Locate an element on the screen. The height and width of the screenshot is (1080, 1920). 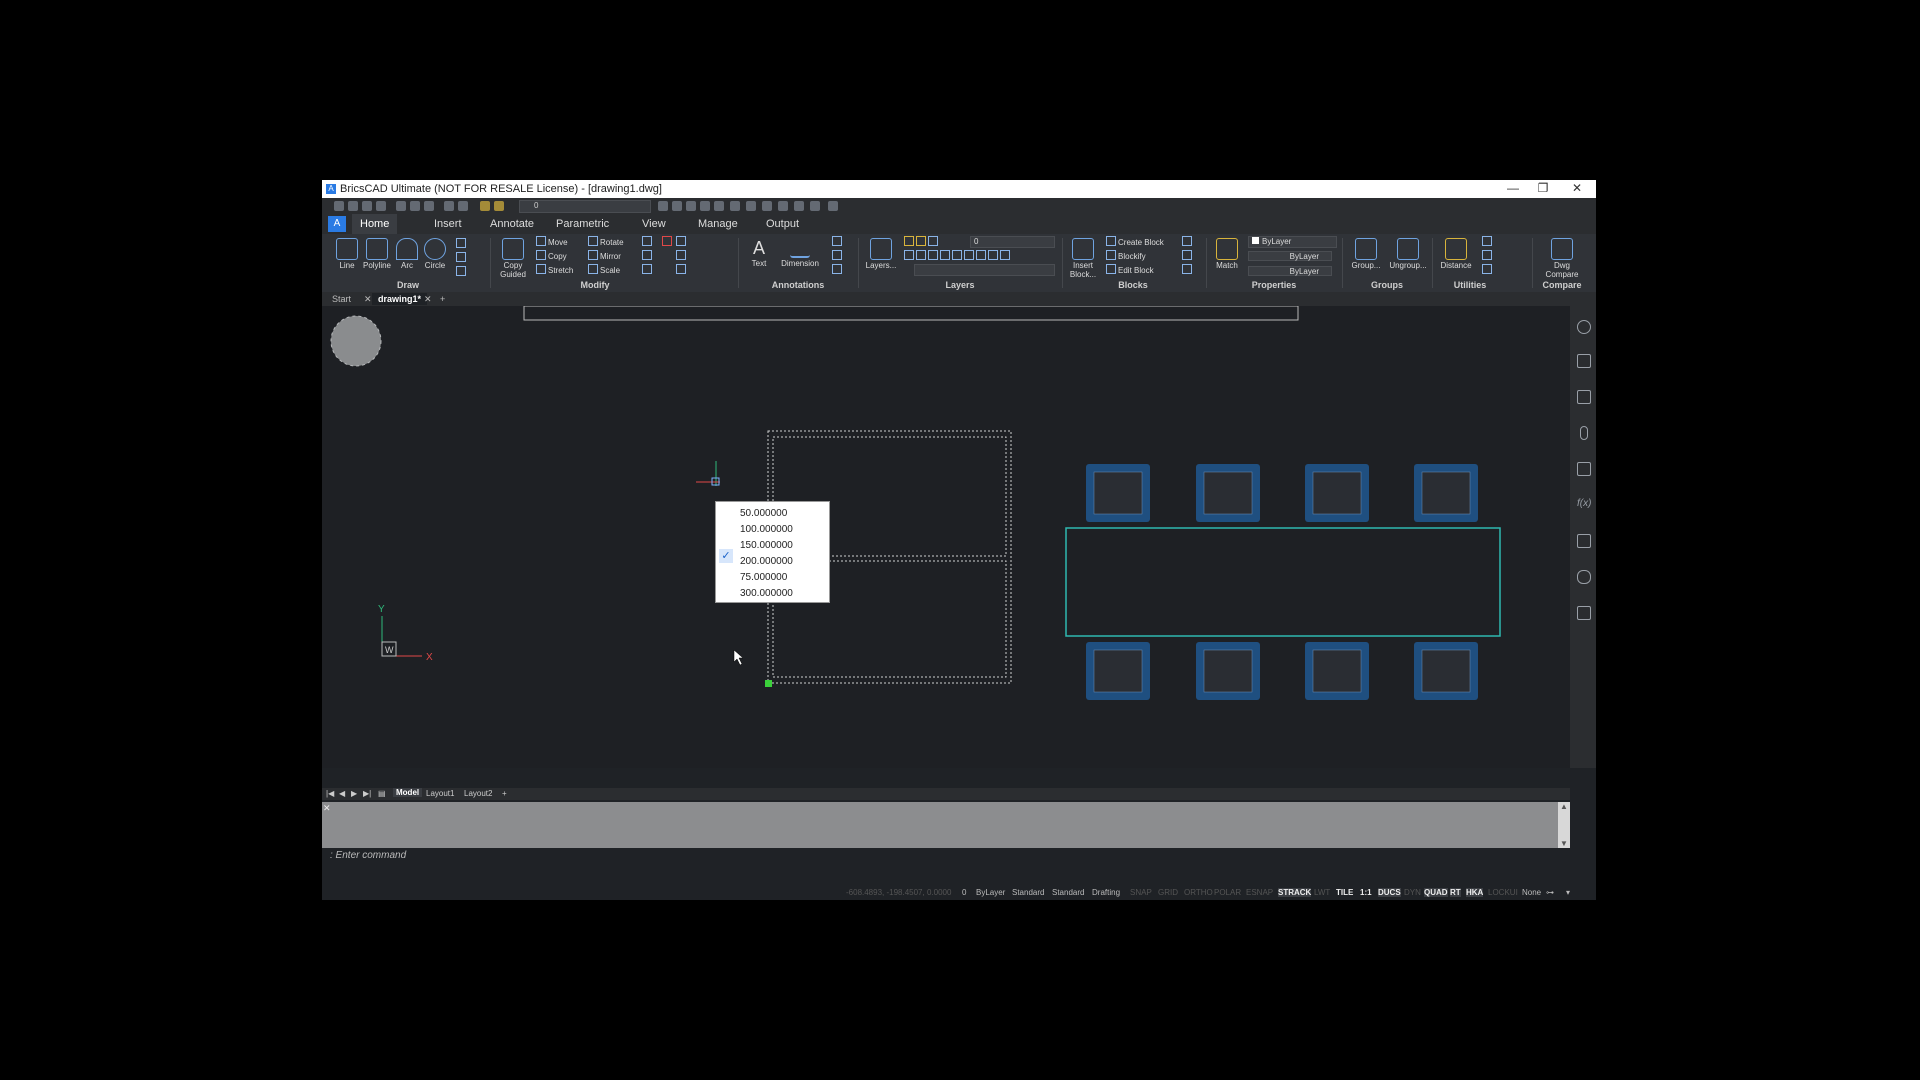
isolate-icon is located at coordinates (677, 206).